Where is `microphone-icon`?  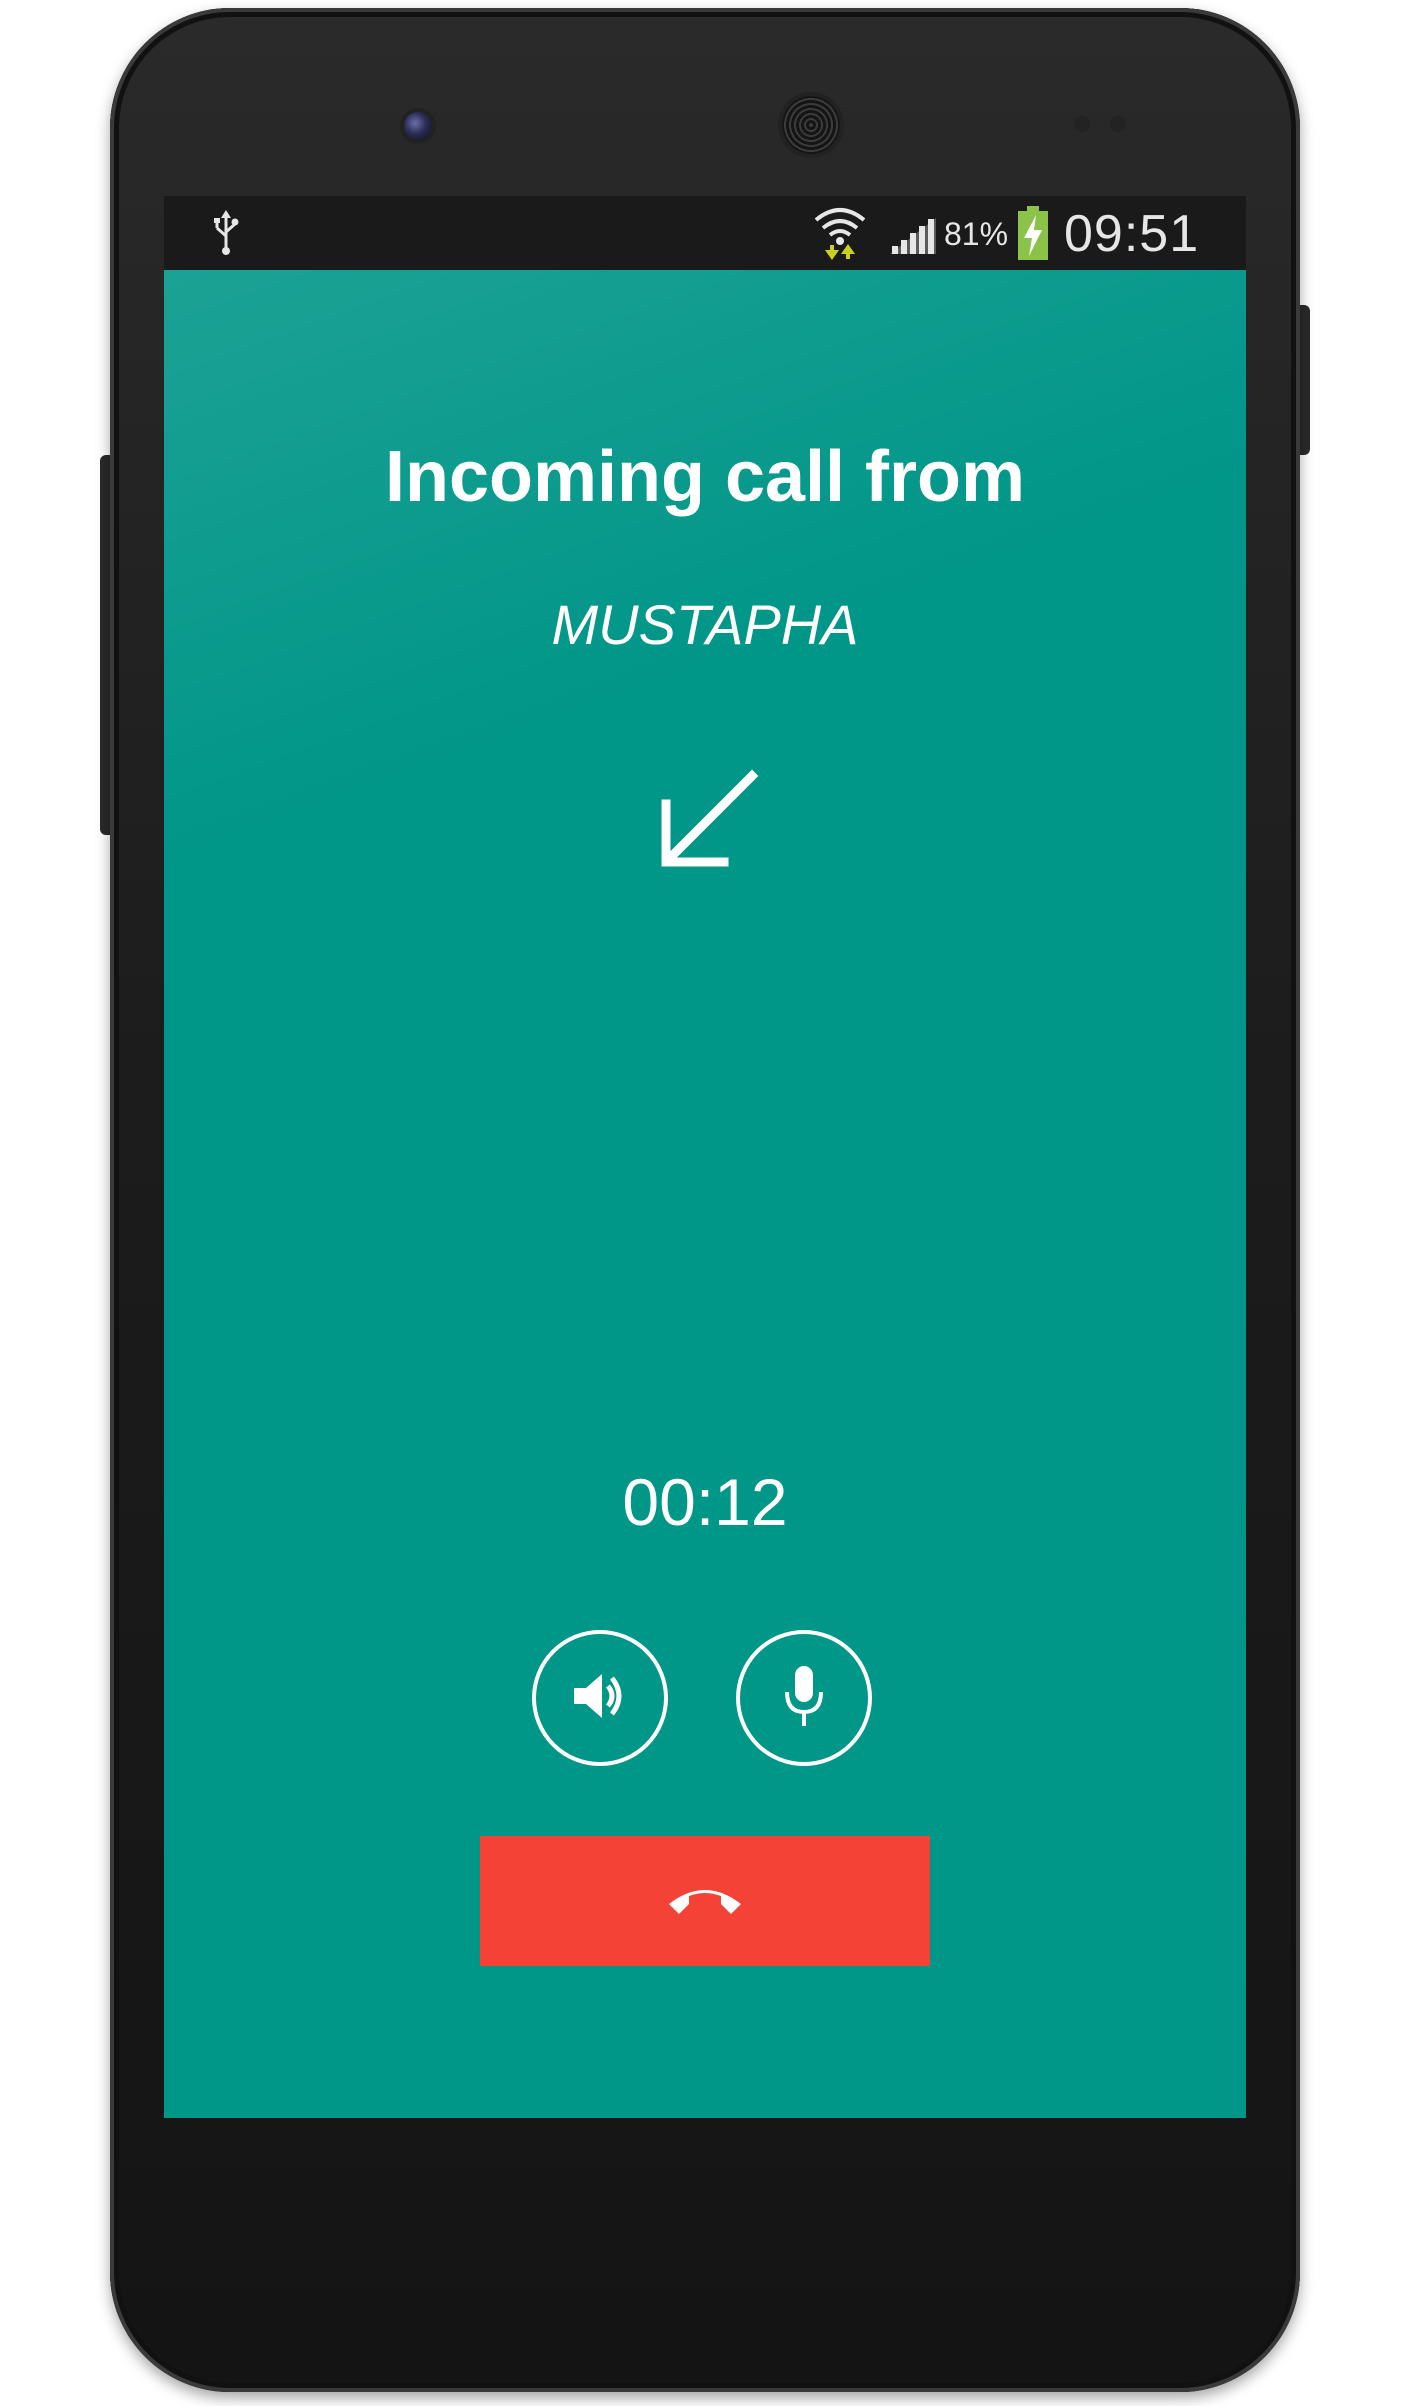 microphone-icon is located at coordinates (804, 1698).